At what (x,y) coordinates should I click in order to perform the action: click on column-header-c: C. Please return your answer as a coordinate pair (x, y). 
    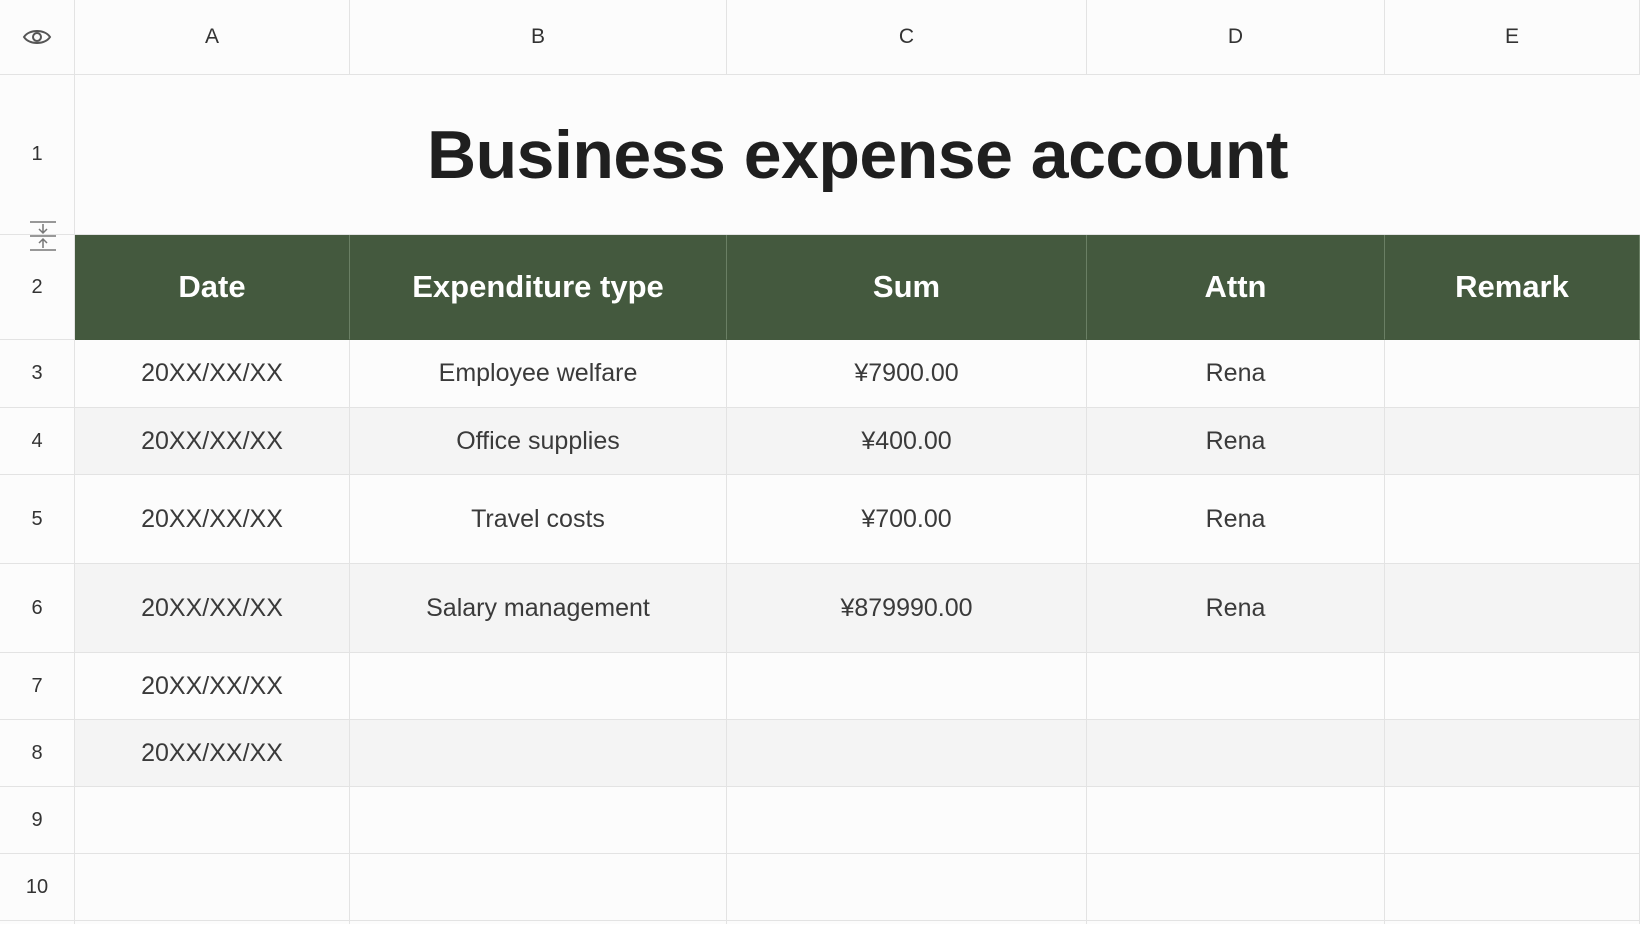
    Looking at the image, I should click on (907, 37).